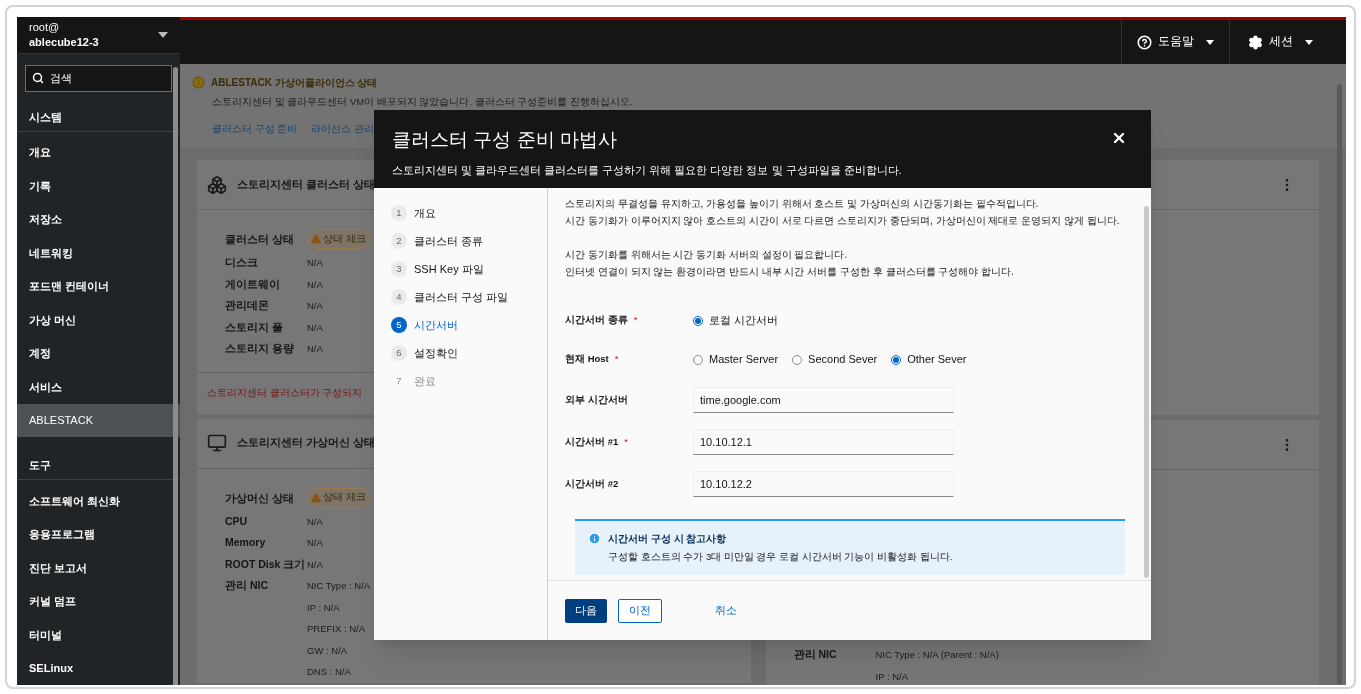 The height and width of the screenshot is (694, 1361). What do you see at coordinates (98, 420) in the screenshot?
I see `nav-item: ABLESTACK` at bounding box center [98, 420].